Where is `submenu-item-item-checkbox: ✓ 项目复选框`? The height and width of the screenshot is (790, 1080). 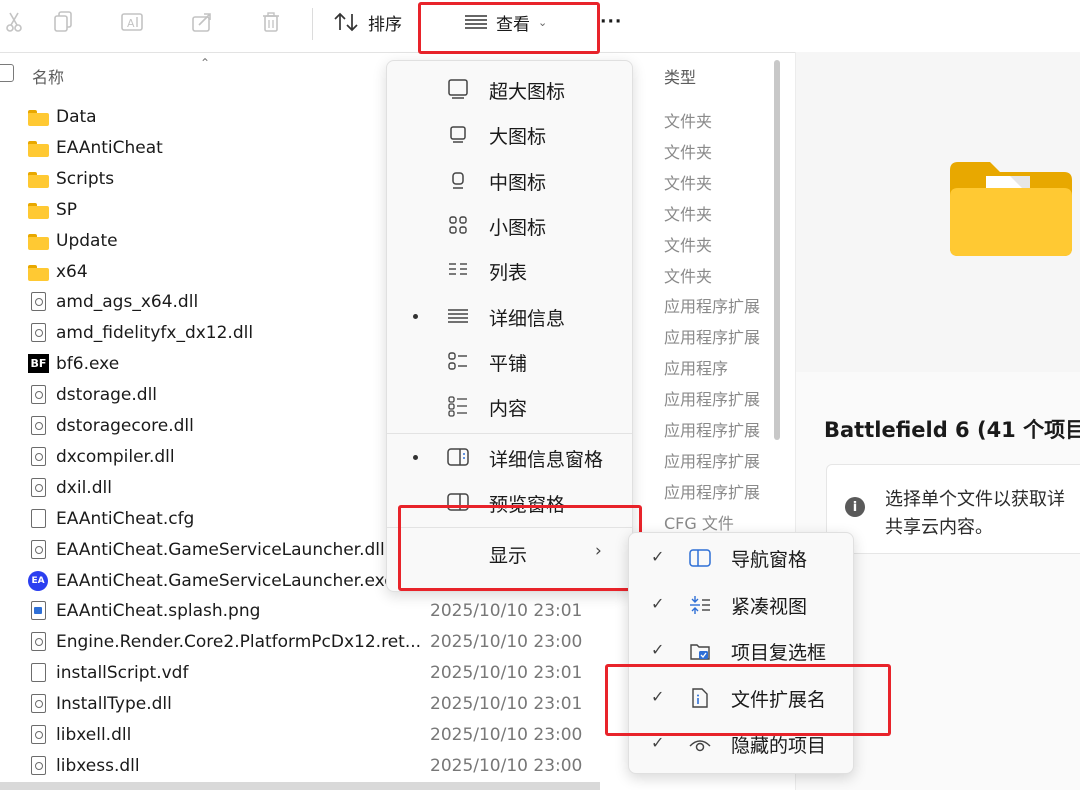 submenu-item-item-checkbox: ✓ 项目复选框 is located at coordinates (741, 651).